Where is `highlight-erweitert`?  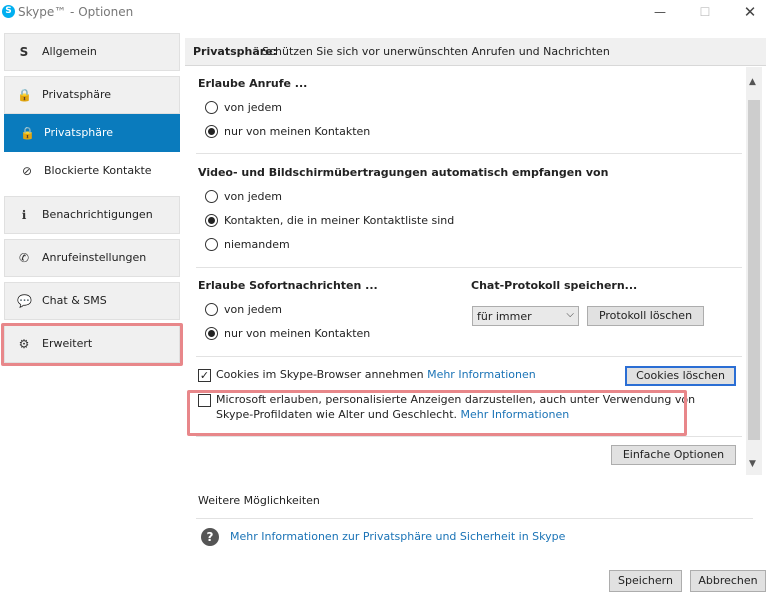 highlight-erweitert is located at coordinates (92, 344).